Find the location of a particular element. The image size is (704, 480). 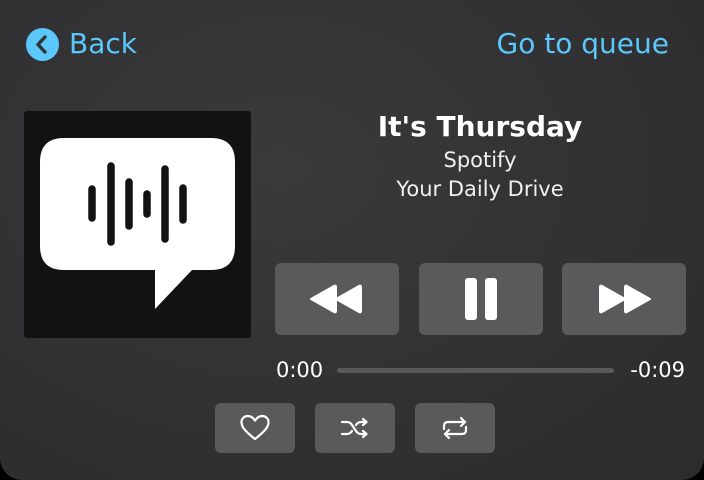

shuffle-icon is located at coordinates (354, 428).